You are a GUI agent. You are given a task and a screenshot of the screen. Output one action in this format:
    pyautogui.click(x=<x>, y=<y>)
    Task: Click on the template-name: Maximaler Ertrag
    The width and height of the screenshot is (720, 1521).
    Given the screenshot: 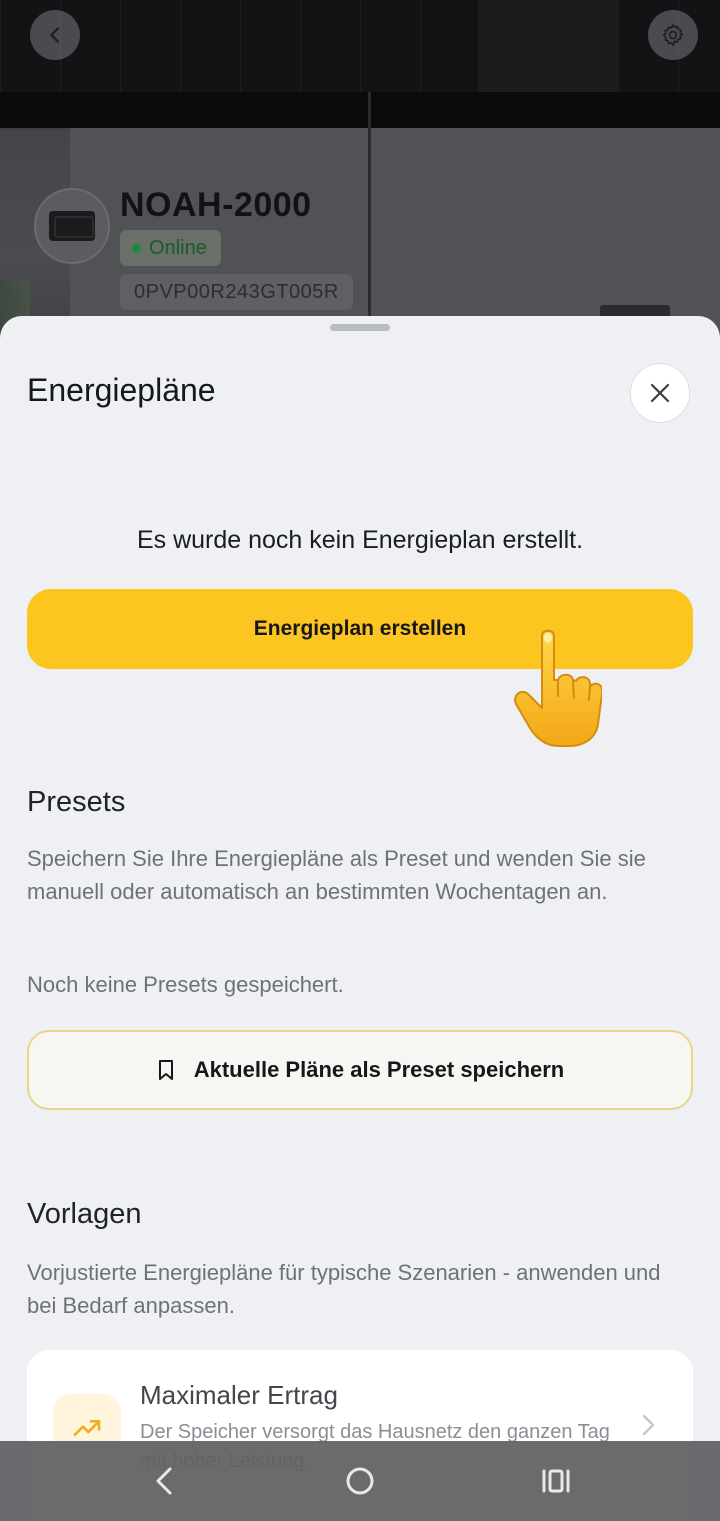 What is the action you would take?
    pyautogui.click(x=239, y=1395)
    